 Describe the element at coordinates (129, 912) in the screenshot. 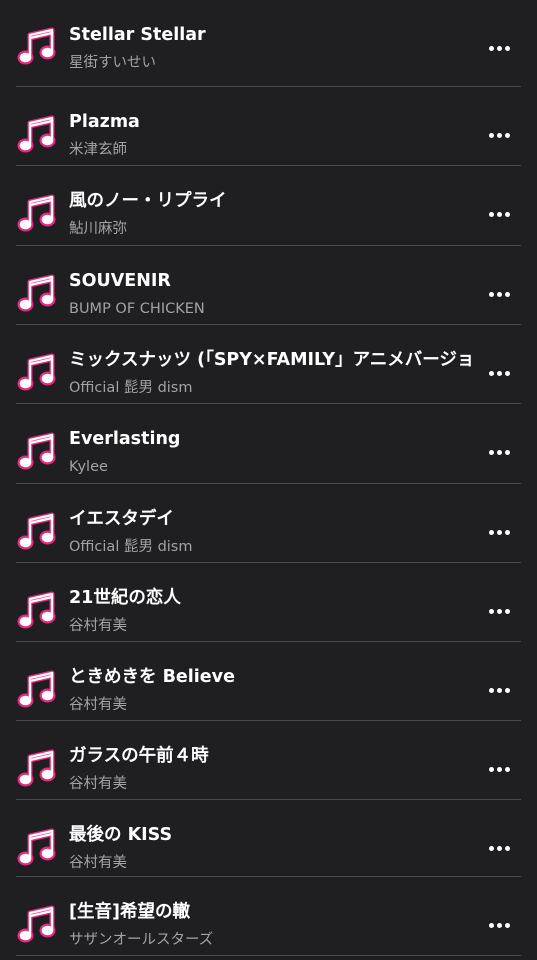

I see `track-title: [生音]希望の轍` at that location.